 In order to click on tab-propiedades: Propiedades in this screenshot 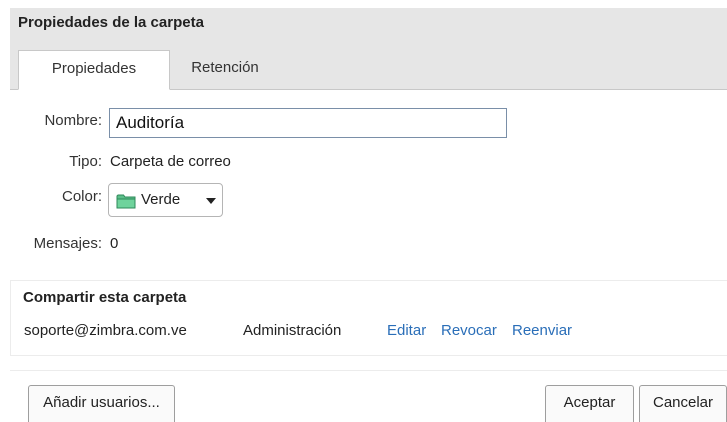, I will do `click(94, 70)`.